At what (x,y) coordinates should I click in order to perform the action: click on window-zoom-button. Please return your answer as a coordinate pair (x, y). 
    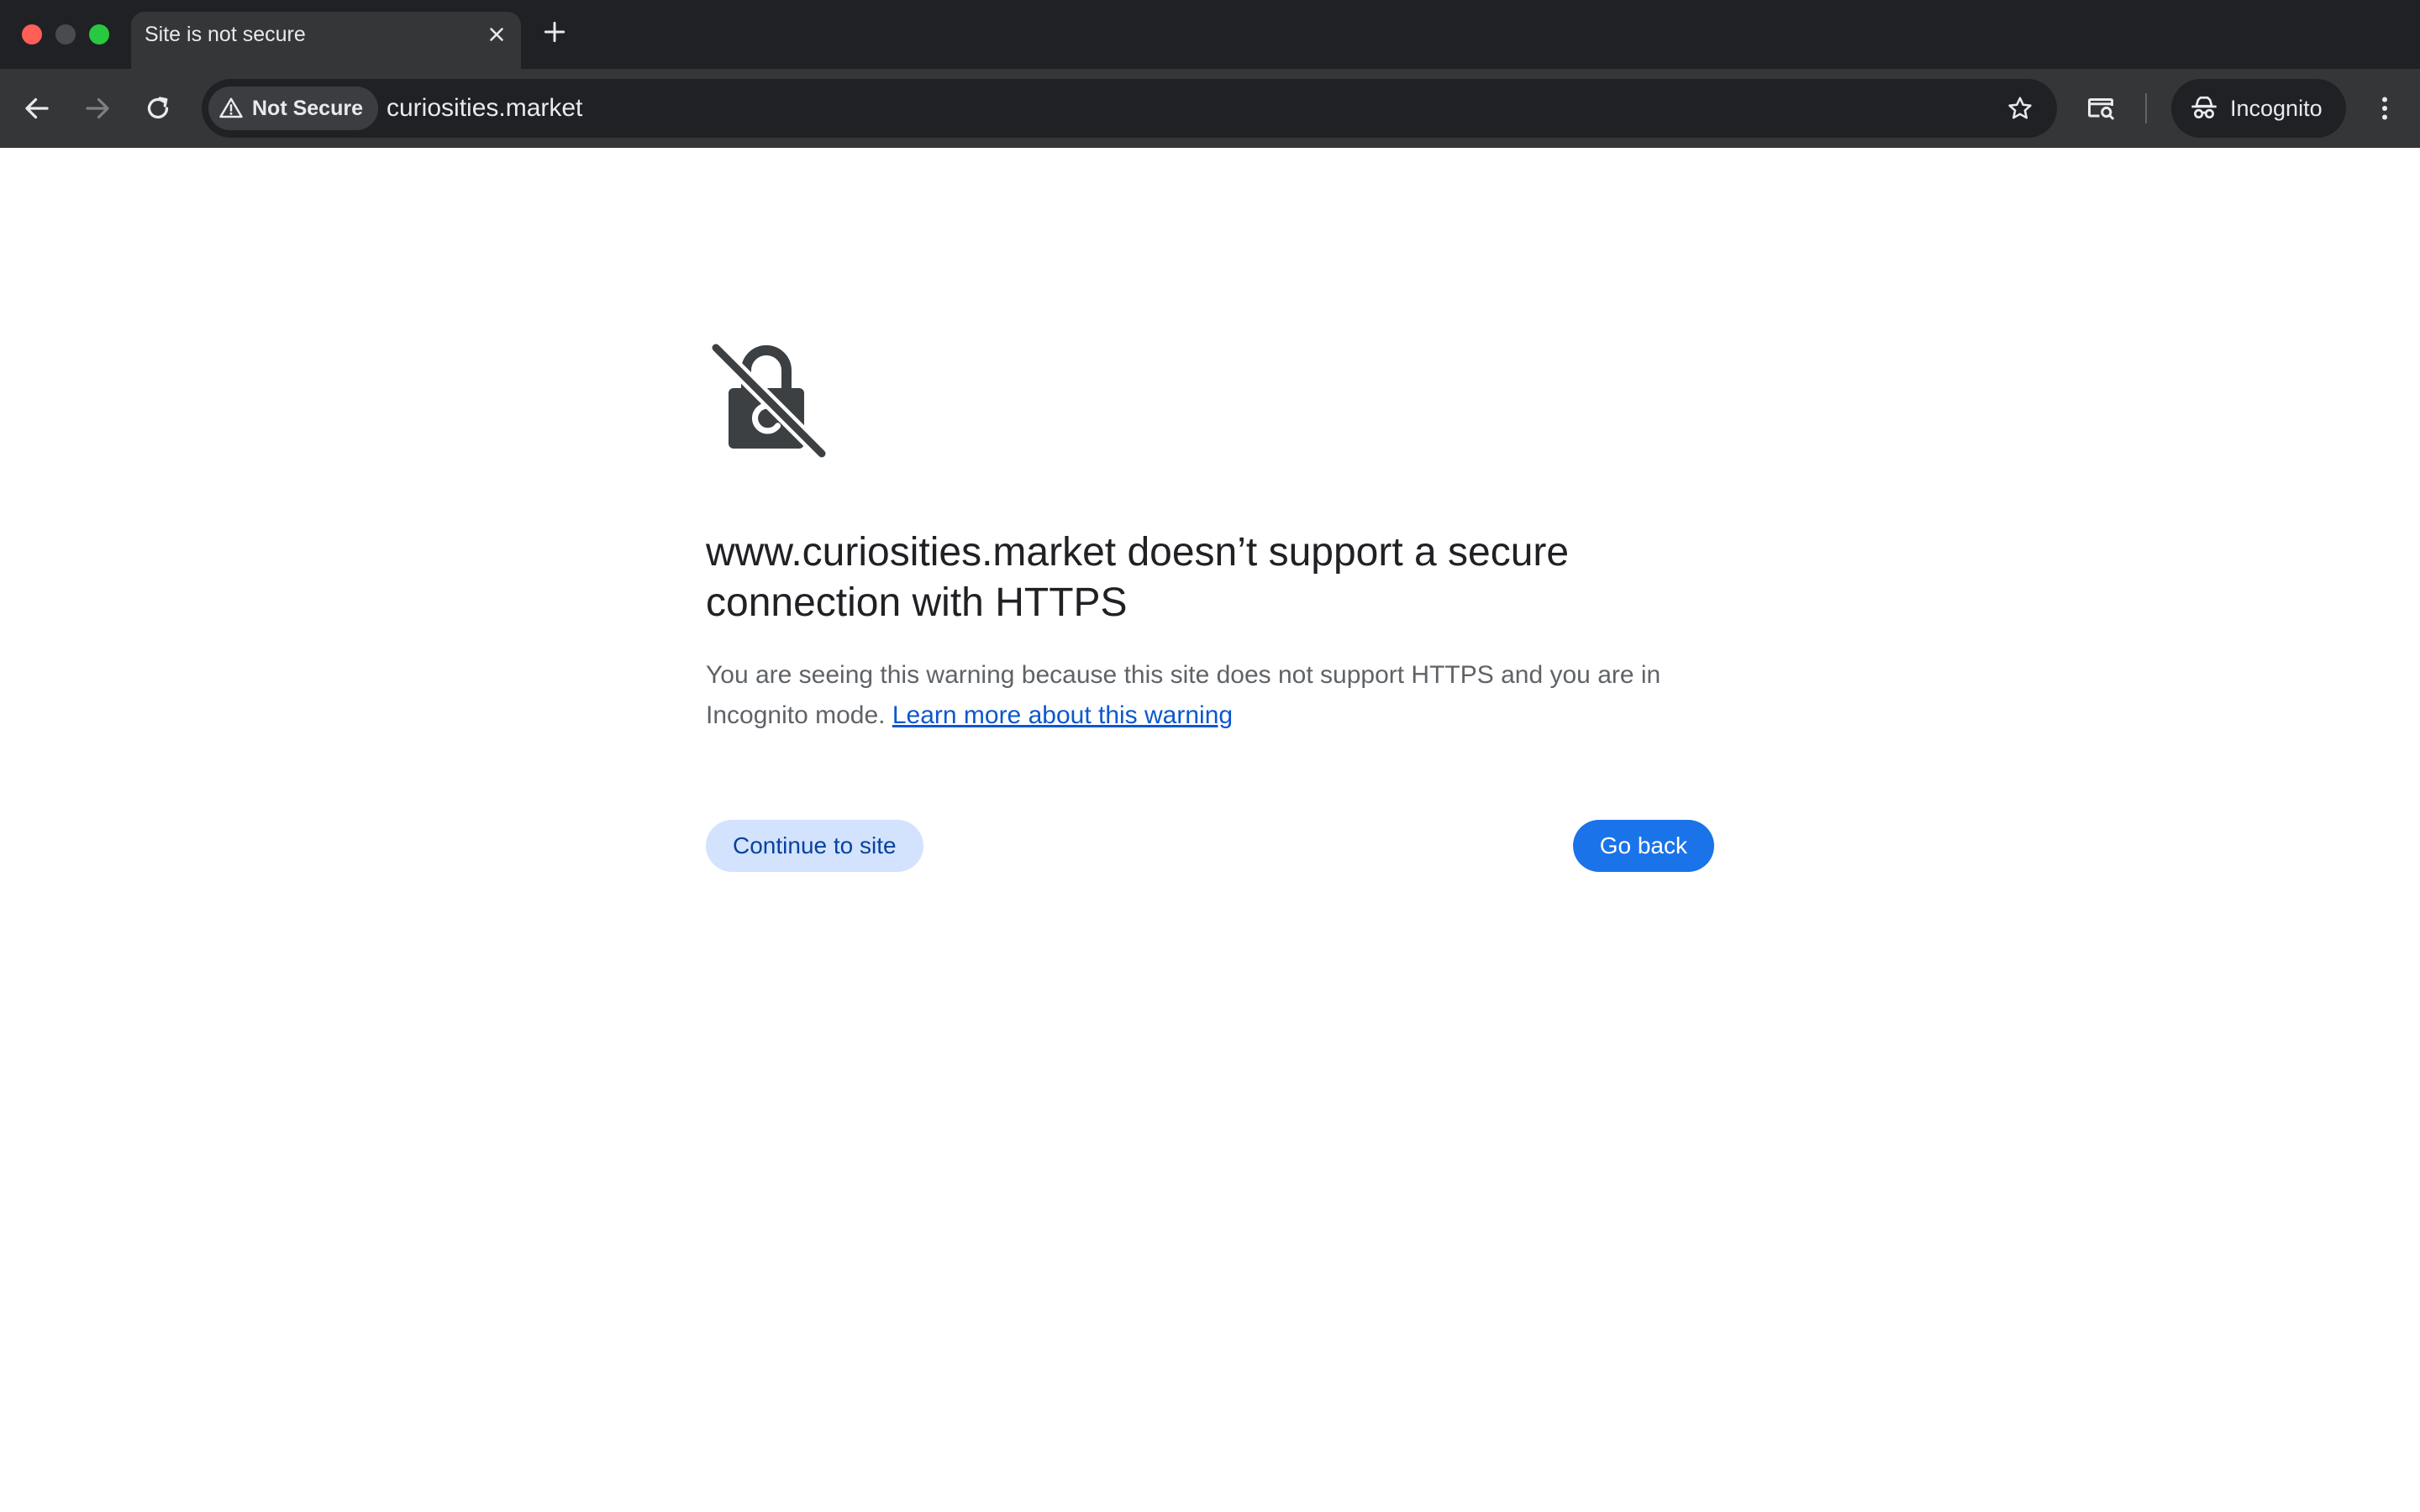
    Looking at the image, I should click on (99, 34).